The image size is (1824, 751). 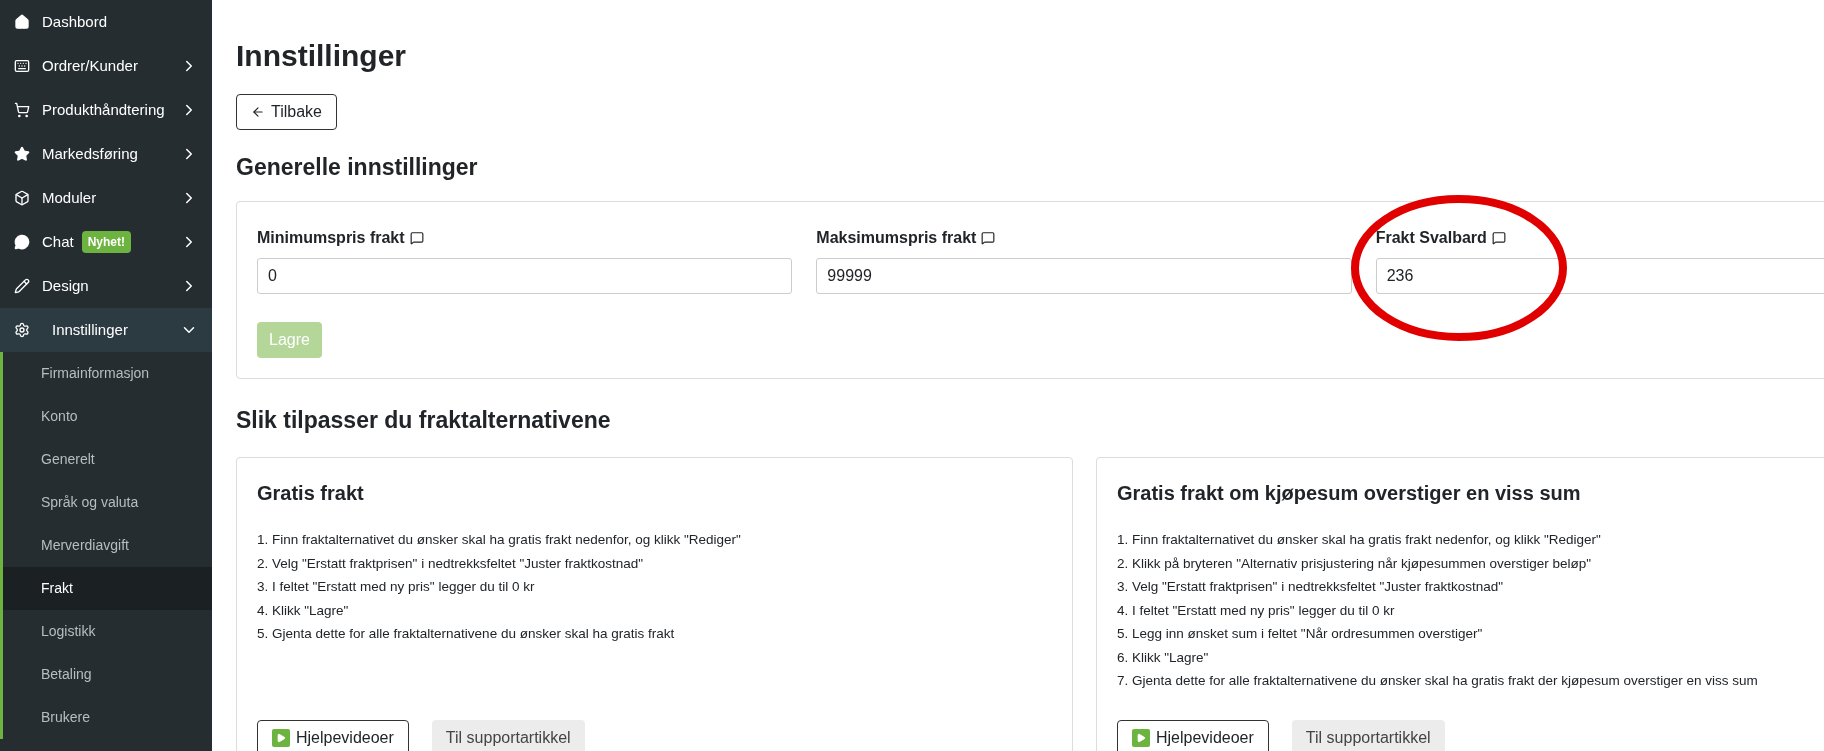 I want to click on input-field: 99999, so click(x=1084, y=275).